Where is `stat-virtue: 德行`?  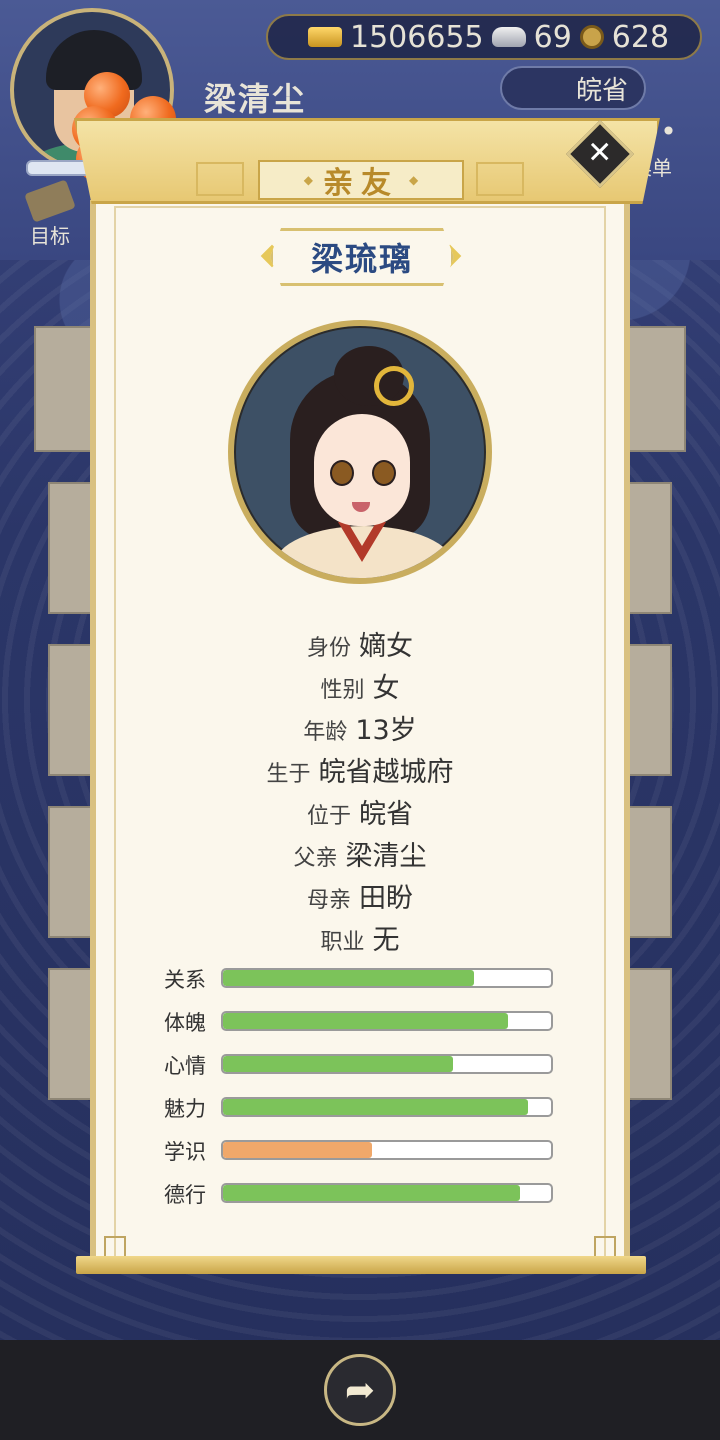 stat-virtue: 德行 is located at coordinates (360, 1195).